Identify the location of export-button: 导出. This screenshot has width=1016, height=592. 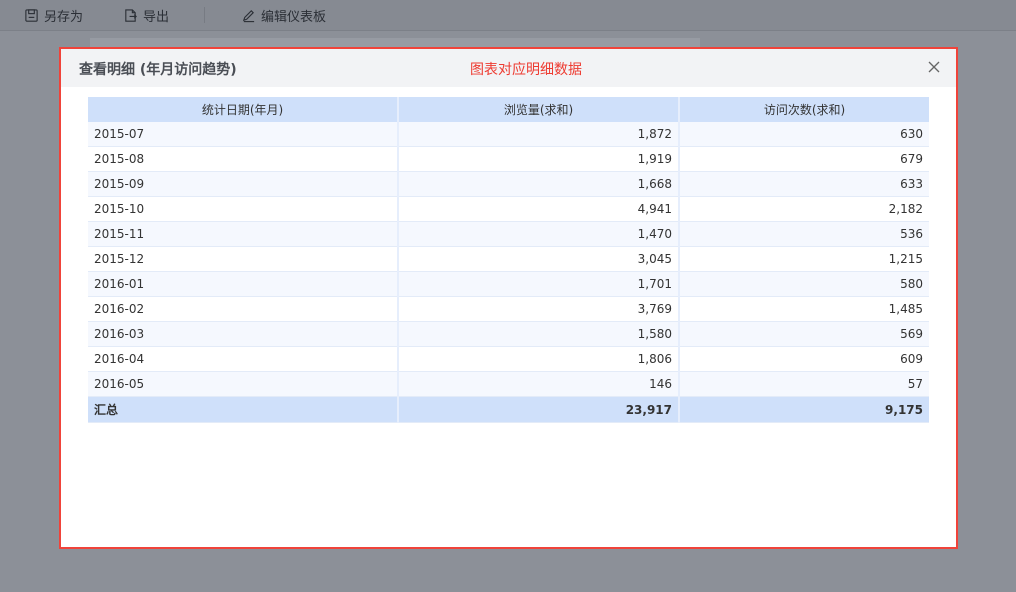
(146, 15).